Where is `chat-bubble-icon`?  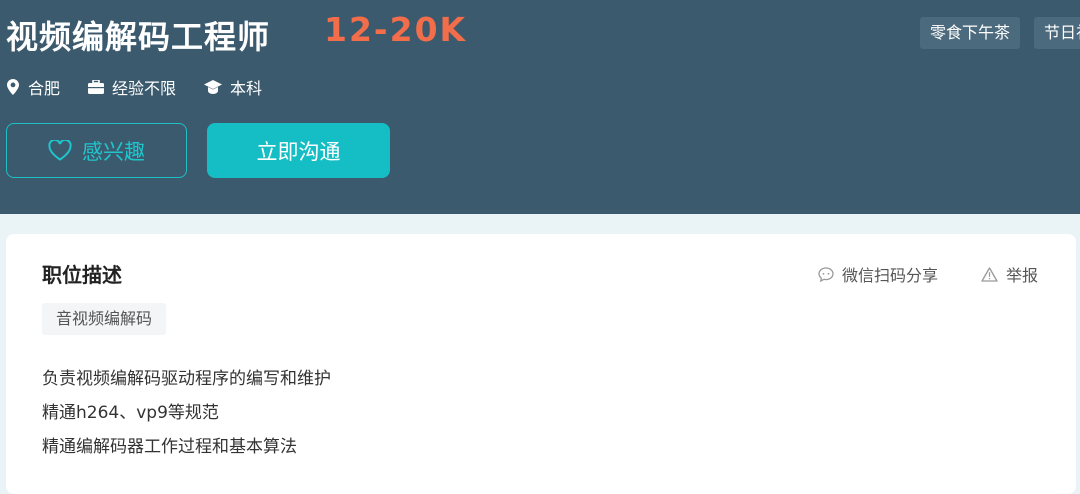
chat-bubble-icon is located at coordinates (826, 274).